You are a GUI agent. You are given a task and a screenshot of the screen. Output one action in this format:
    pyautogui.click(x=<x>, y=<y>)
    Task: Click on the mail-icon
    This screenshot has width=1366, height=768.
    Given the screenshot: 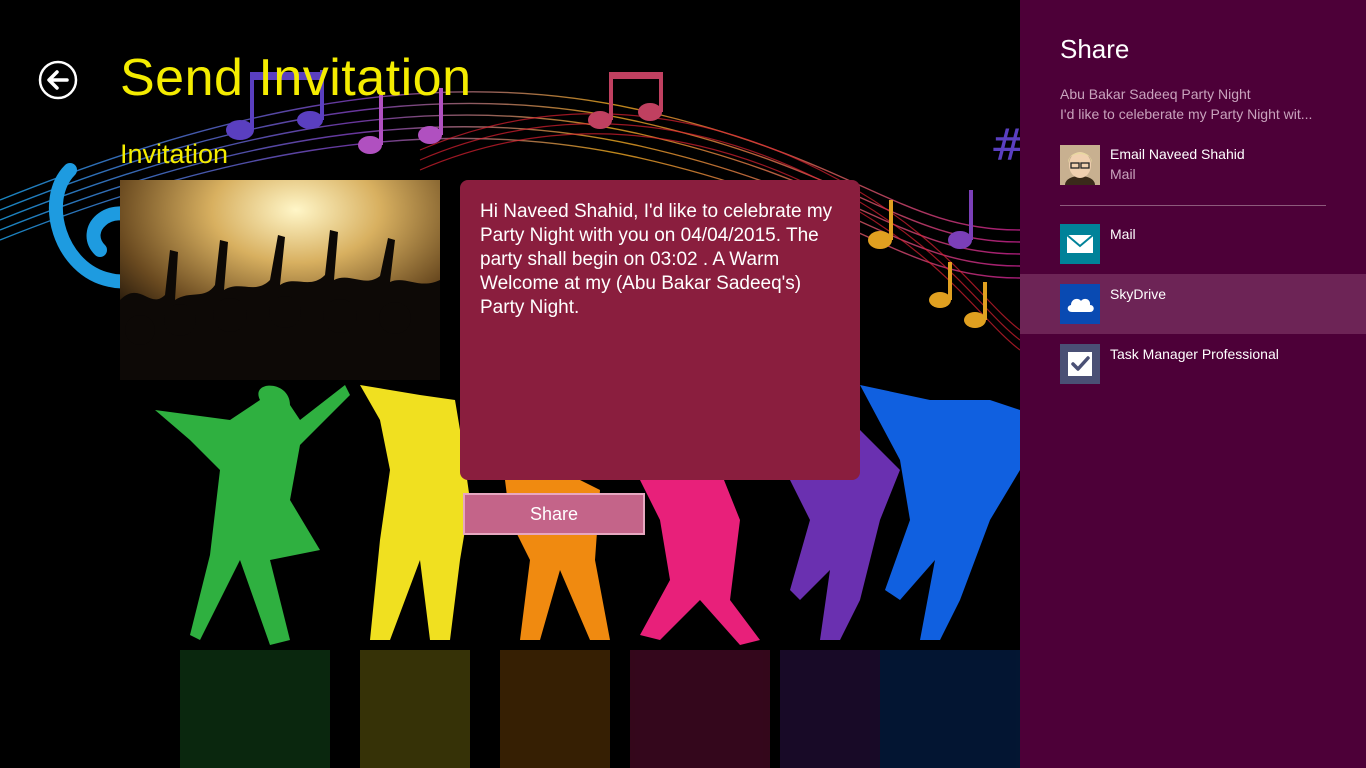 What is the action you would take?
    pyautogui.click(x=1080, y=244)
    